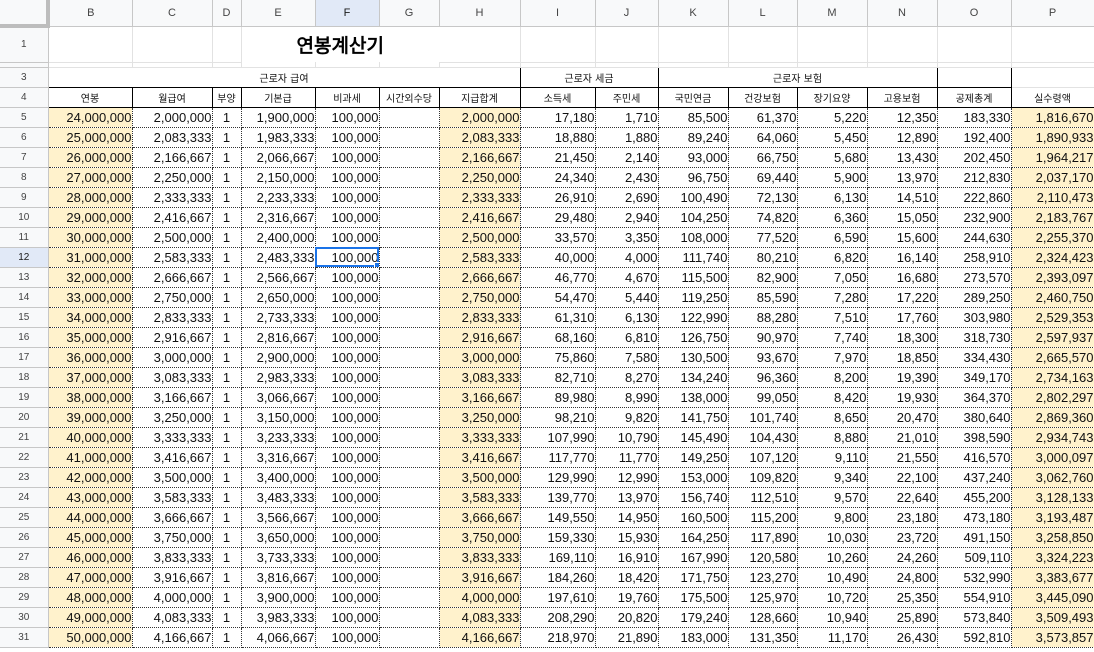 The image size is (1094, 652). Describe the element at coordinates (832, 417) in the screenshot. I see `cell: 8,650` at that location.